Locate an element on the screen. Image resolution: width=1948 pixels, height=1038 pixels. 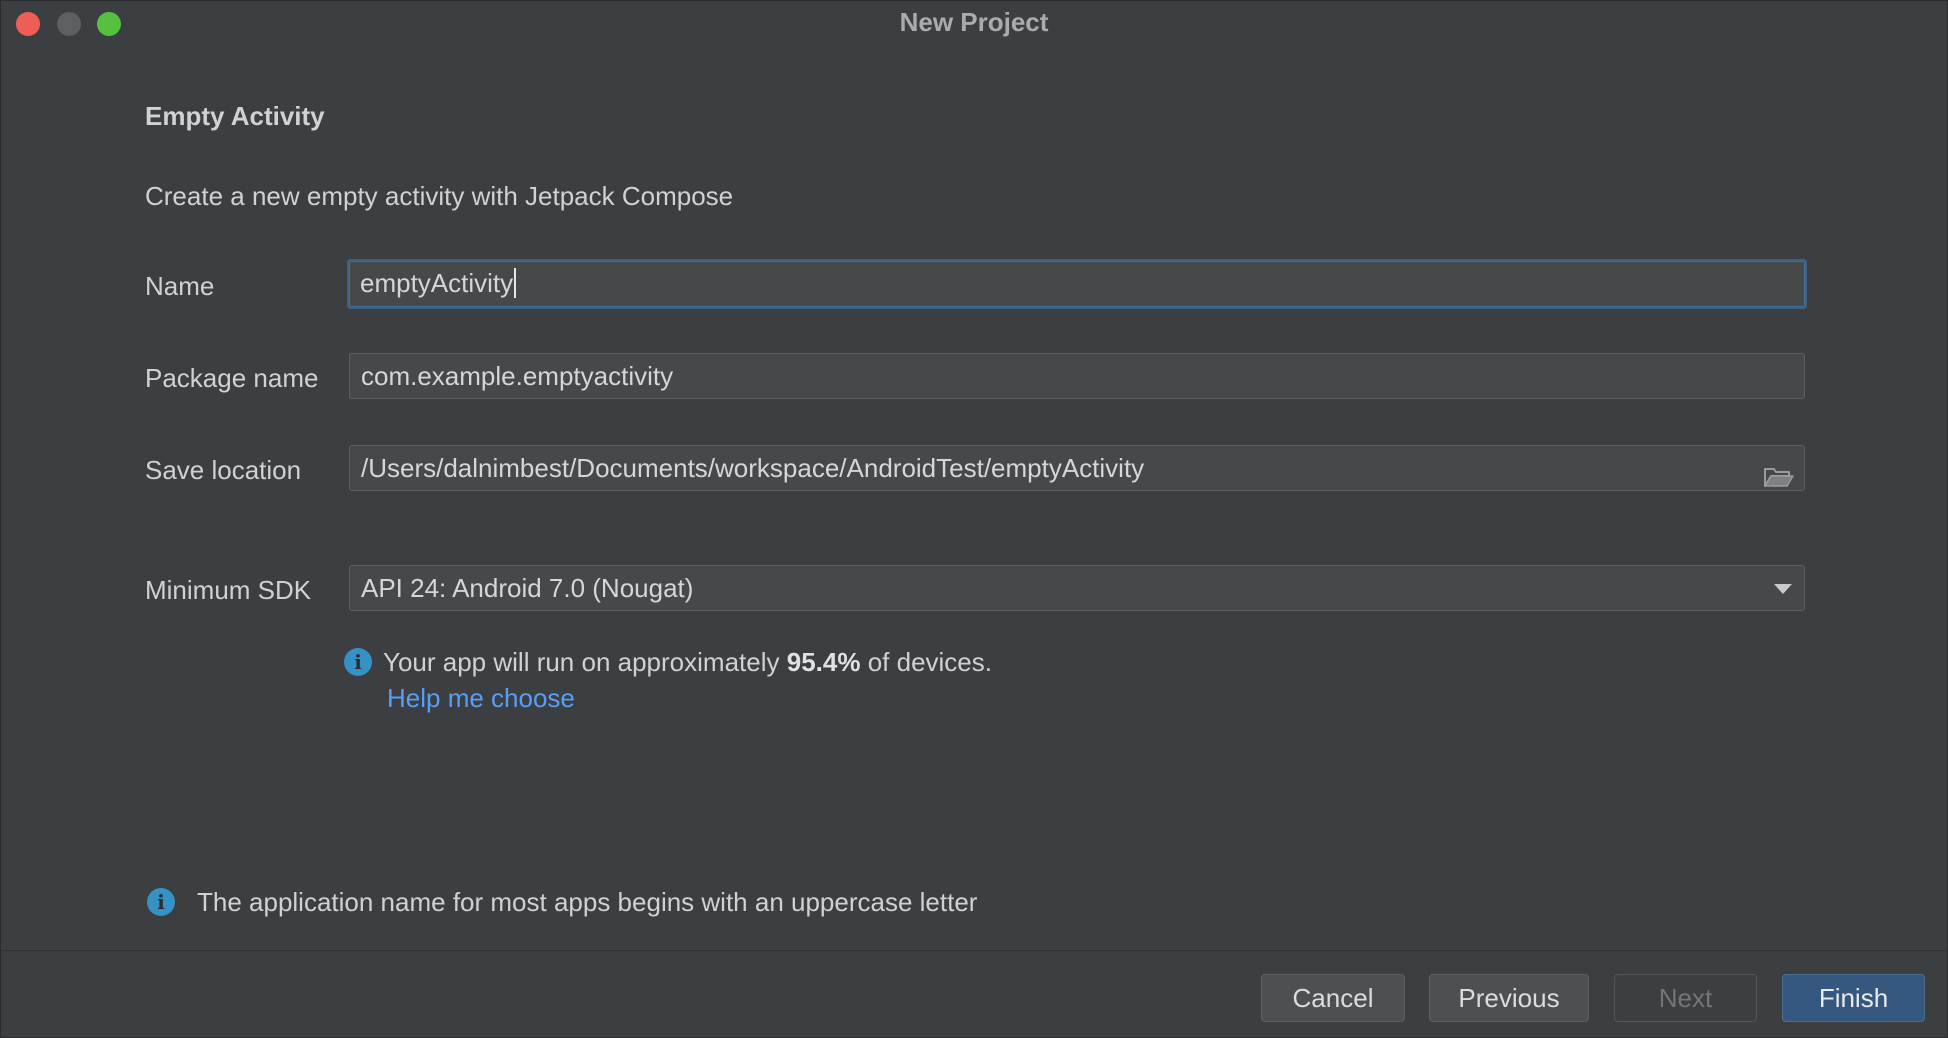
text-caret is located at coordinates (515, 283).